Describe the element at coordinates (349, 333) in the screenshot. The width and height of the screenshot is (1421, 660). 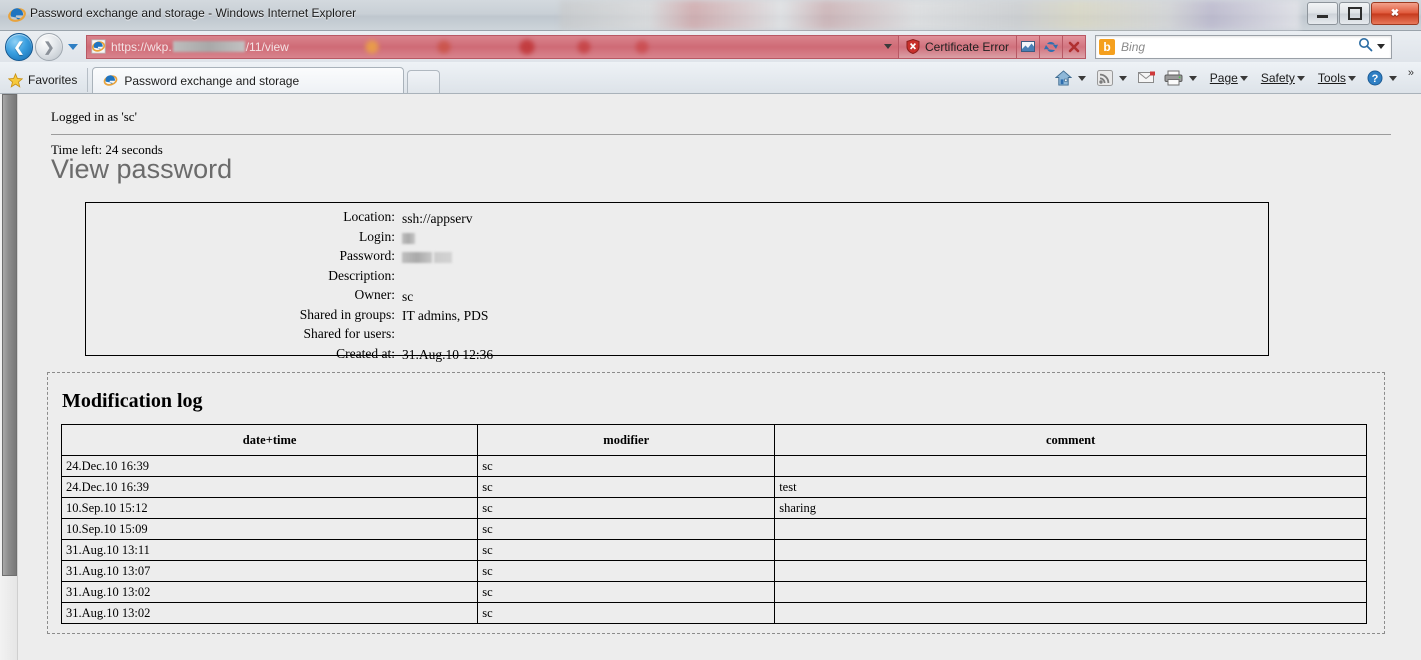
I see `detail-label: Shared for users:` at that location.